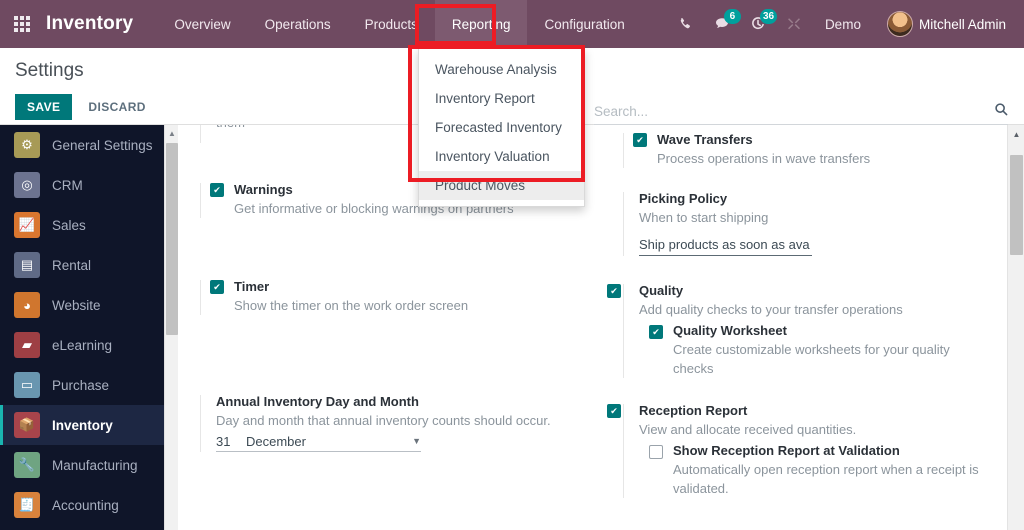  I want to click on timer-checkbox, so click(217, 287).